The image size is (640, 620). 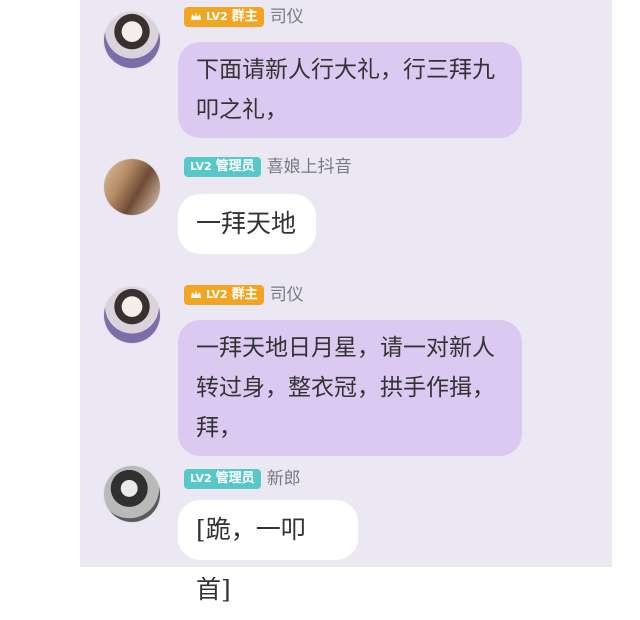 I want to click on message-text: [跪，一叩首], so click(x=251, y=559).